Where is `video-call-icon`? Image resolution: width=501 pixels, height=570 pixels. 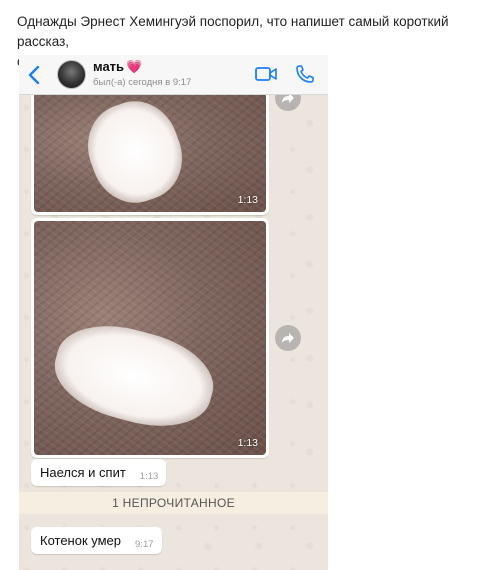 video-call-icon is located at coordinates (266, 74).